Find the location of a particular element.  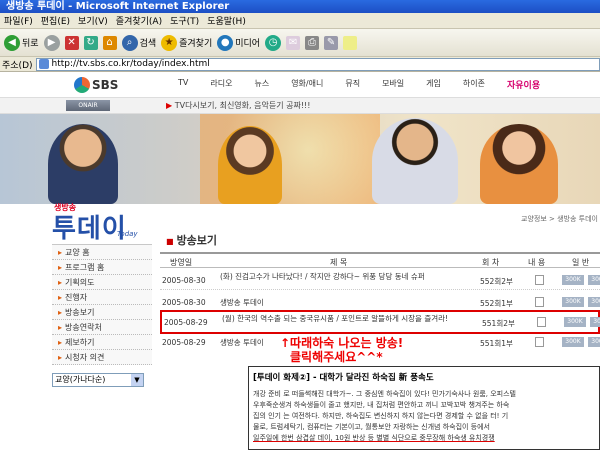

side-item-watch: ▸ 방송보기 is located at coordinates (102, 312).